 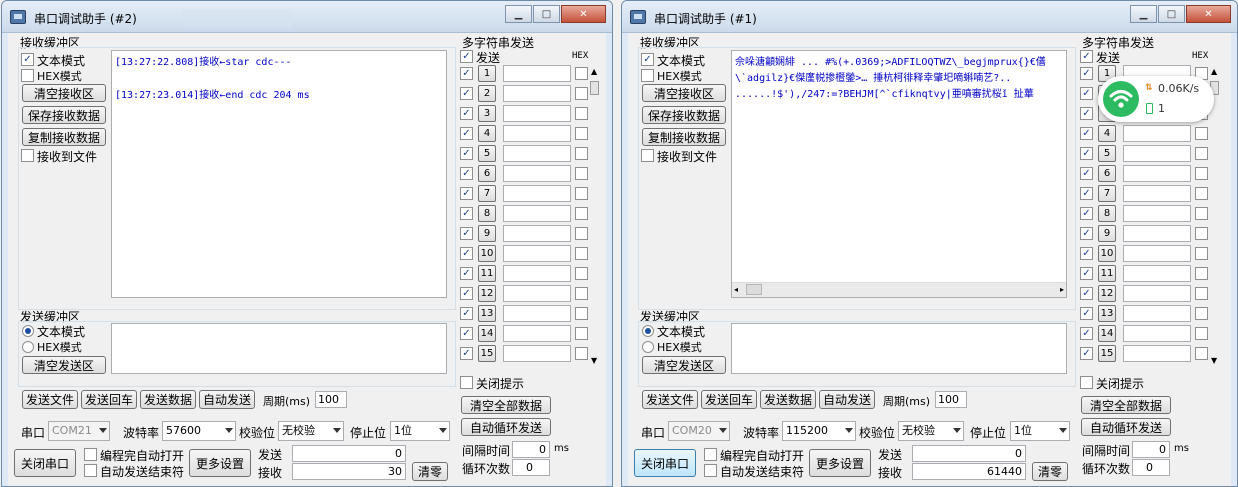 I want to click on horizontal-scrollbar: ◂ ▸, so click(x=899, y=289).